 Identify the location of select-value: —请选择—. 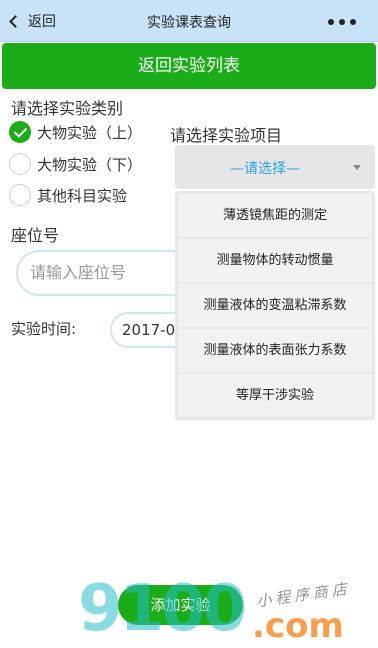
(265, 169).